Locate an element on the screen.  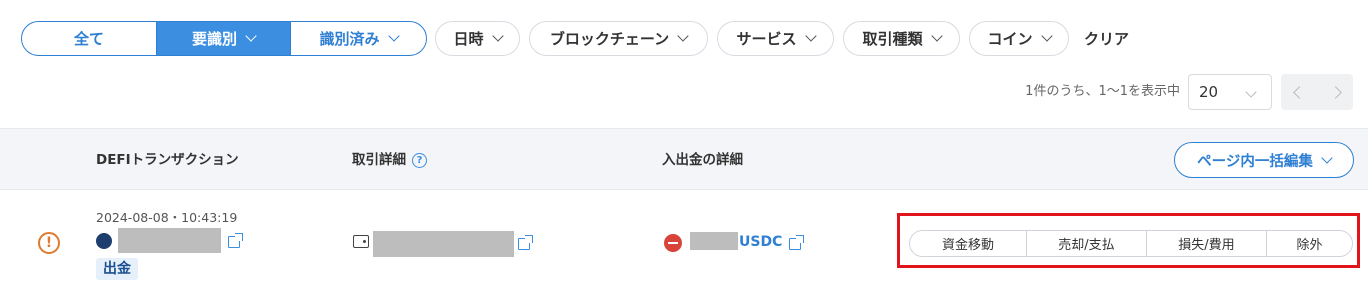
filter-datetime: 日時 is located at coordinates (477, 38).